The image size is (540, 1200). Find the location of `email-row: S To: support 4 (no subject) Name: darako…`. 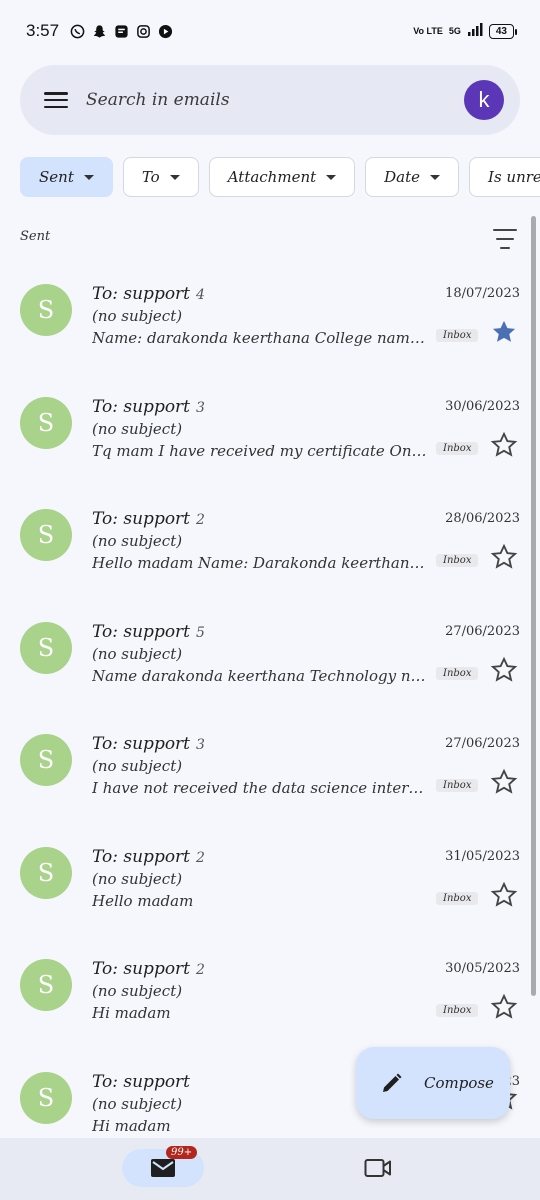

email-row: S To: support 4 (no subject) Name: darako… is located at coordinates (270, 318).